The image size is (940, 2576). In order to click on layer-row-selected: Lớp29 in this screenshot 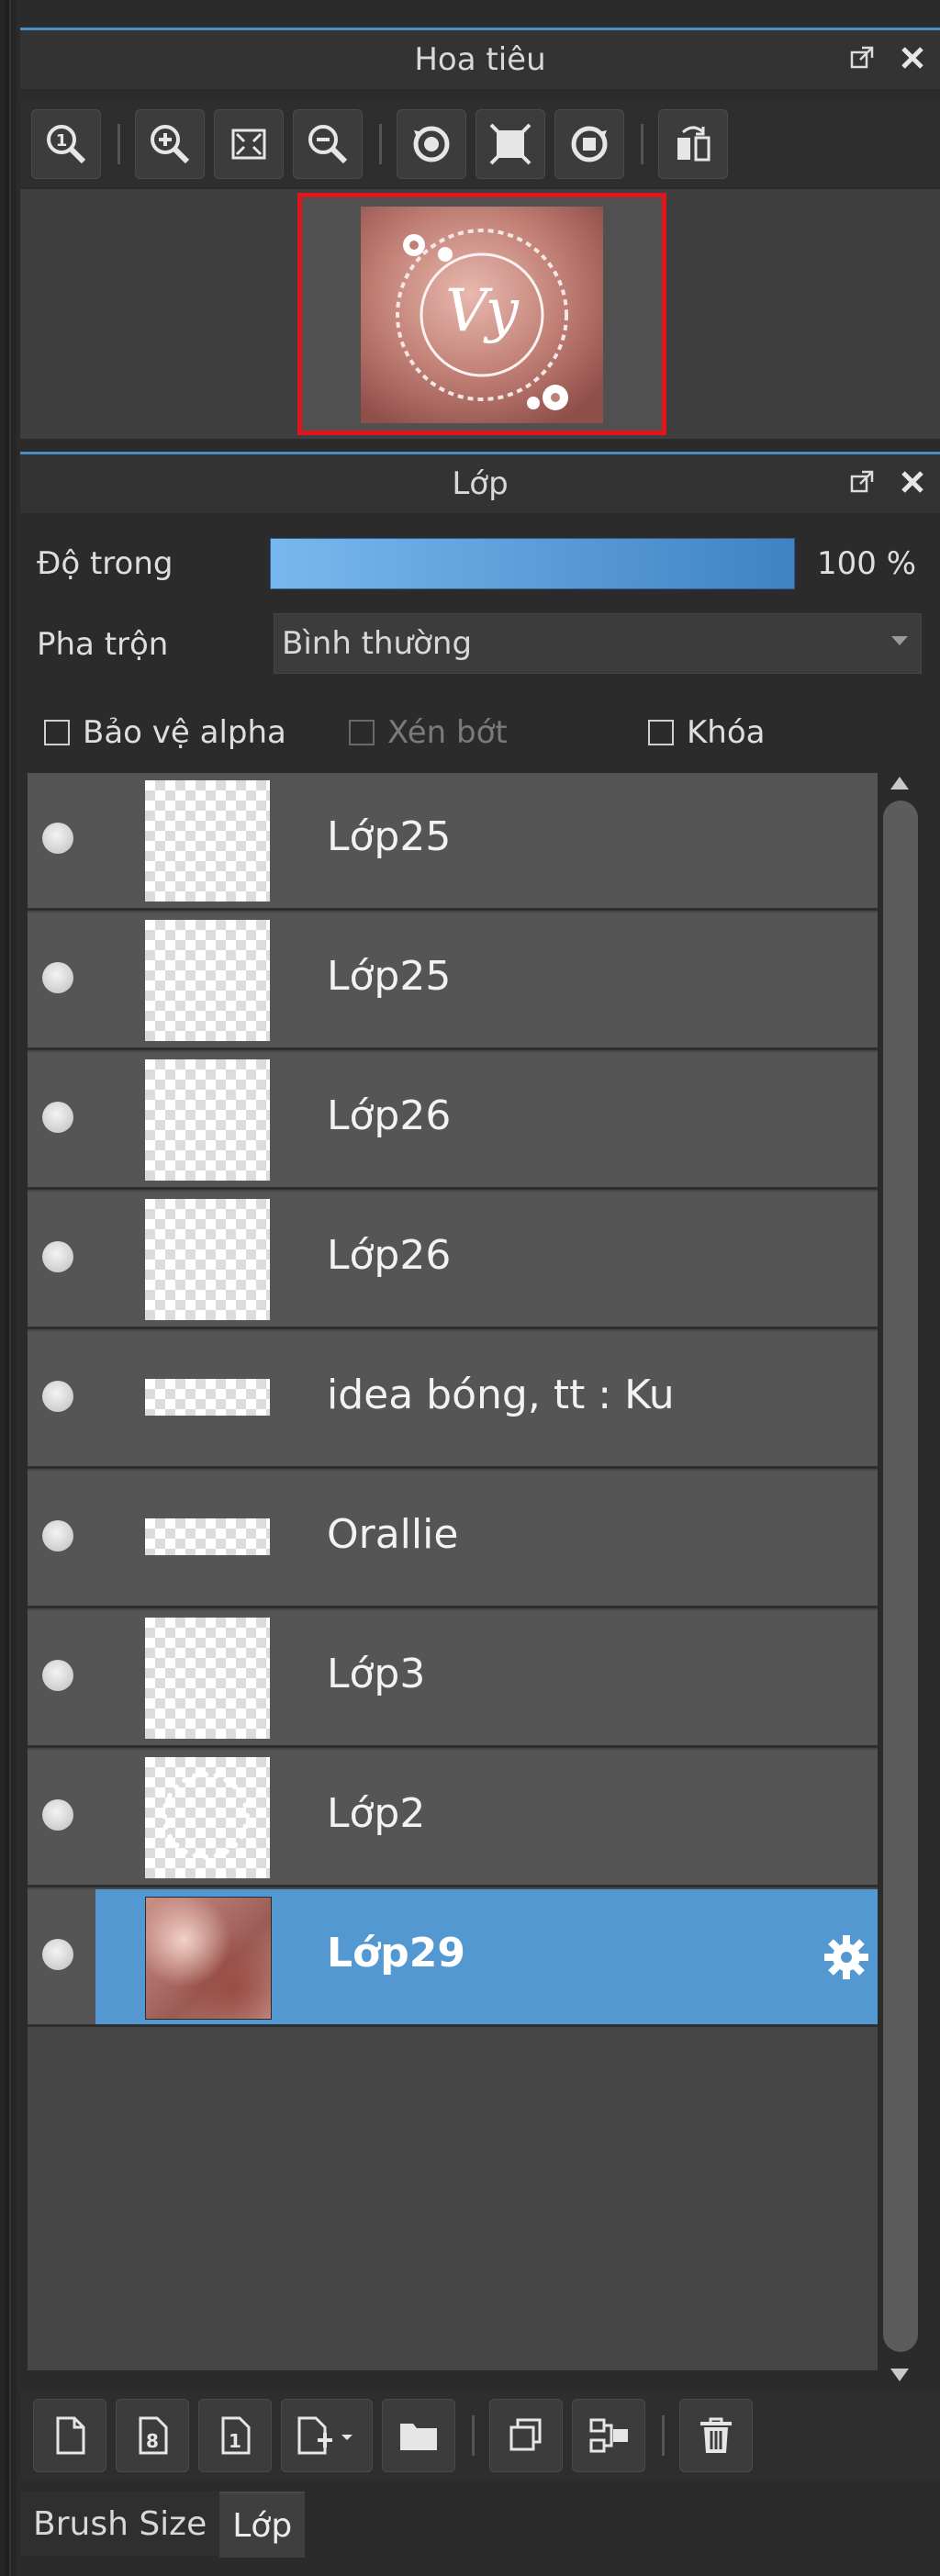, I will do `click(453, 1958)`.